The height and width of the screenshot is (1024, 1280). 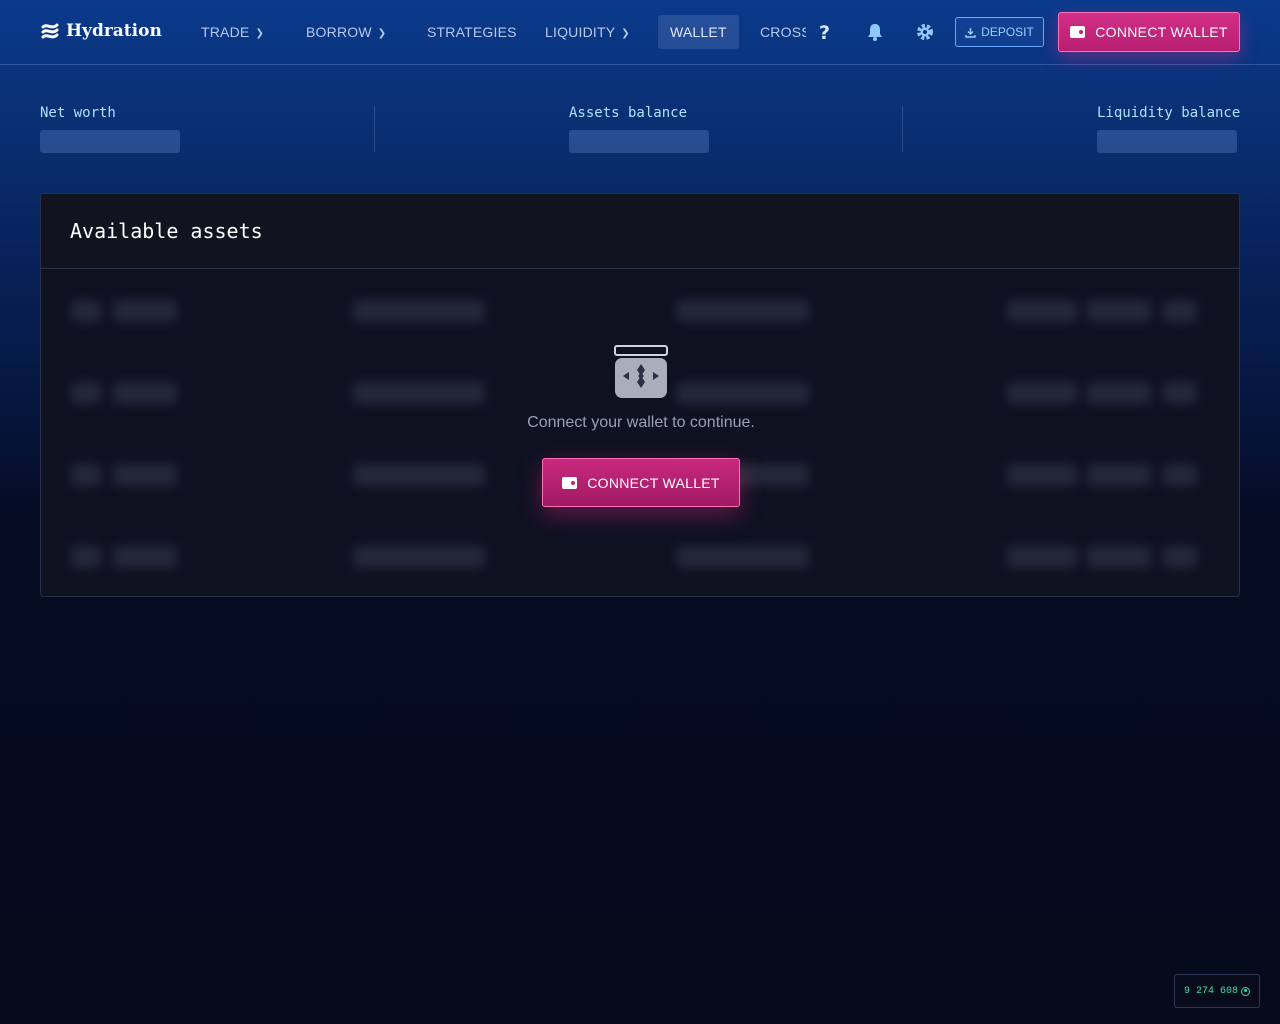 I want to click on block-number-indicator: 9 274 608, so click(x=1217, y=991).